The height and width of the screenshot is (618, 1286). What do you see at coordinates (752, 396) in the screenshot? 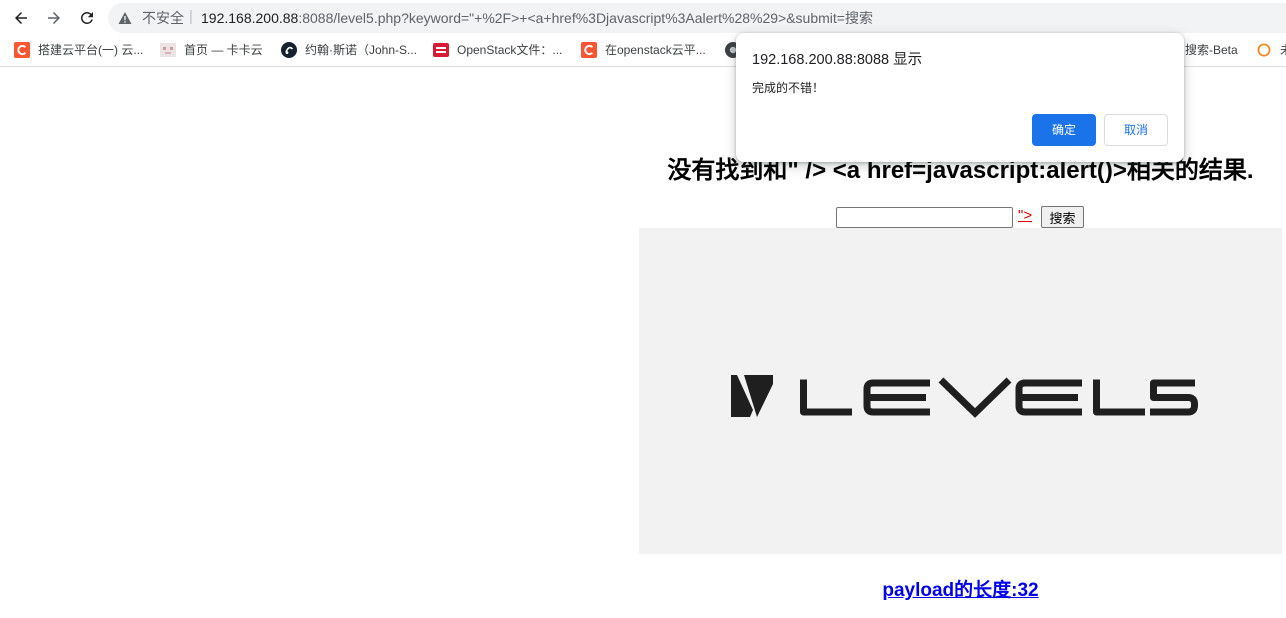
I see `level5-mark-icon` at bounding box center [752, 396].